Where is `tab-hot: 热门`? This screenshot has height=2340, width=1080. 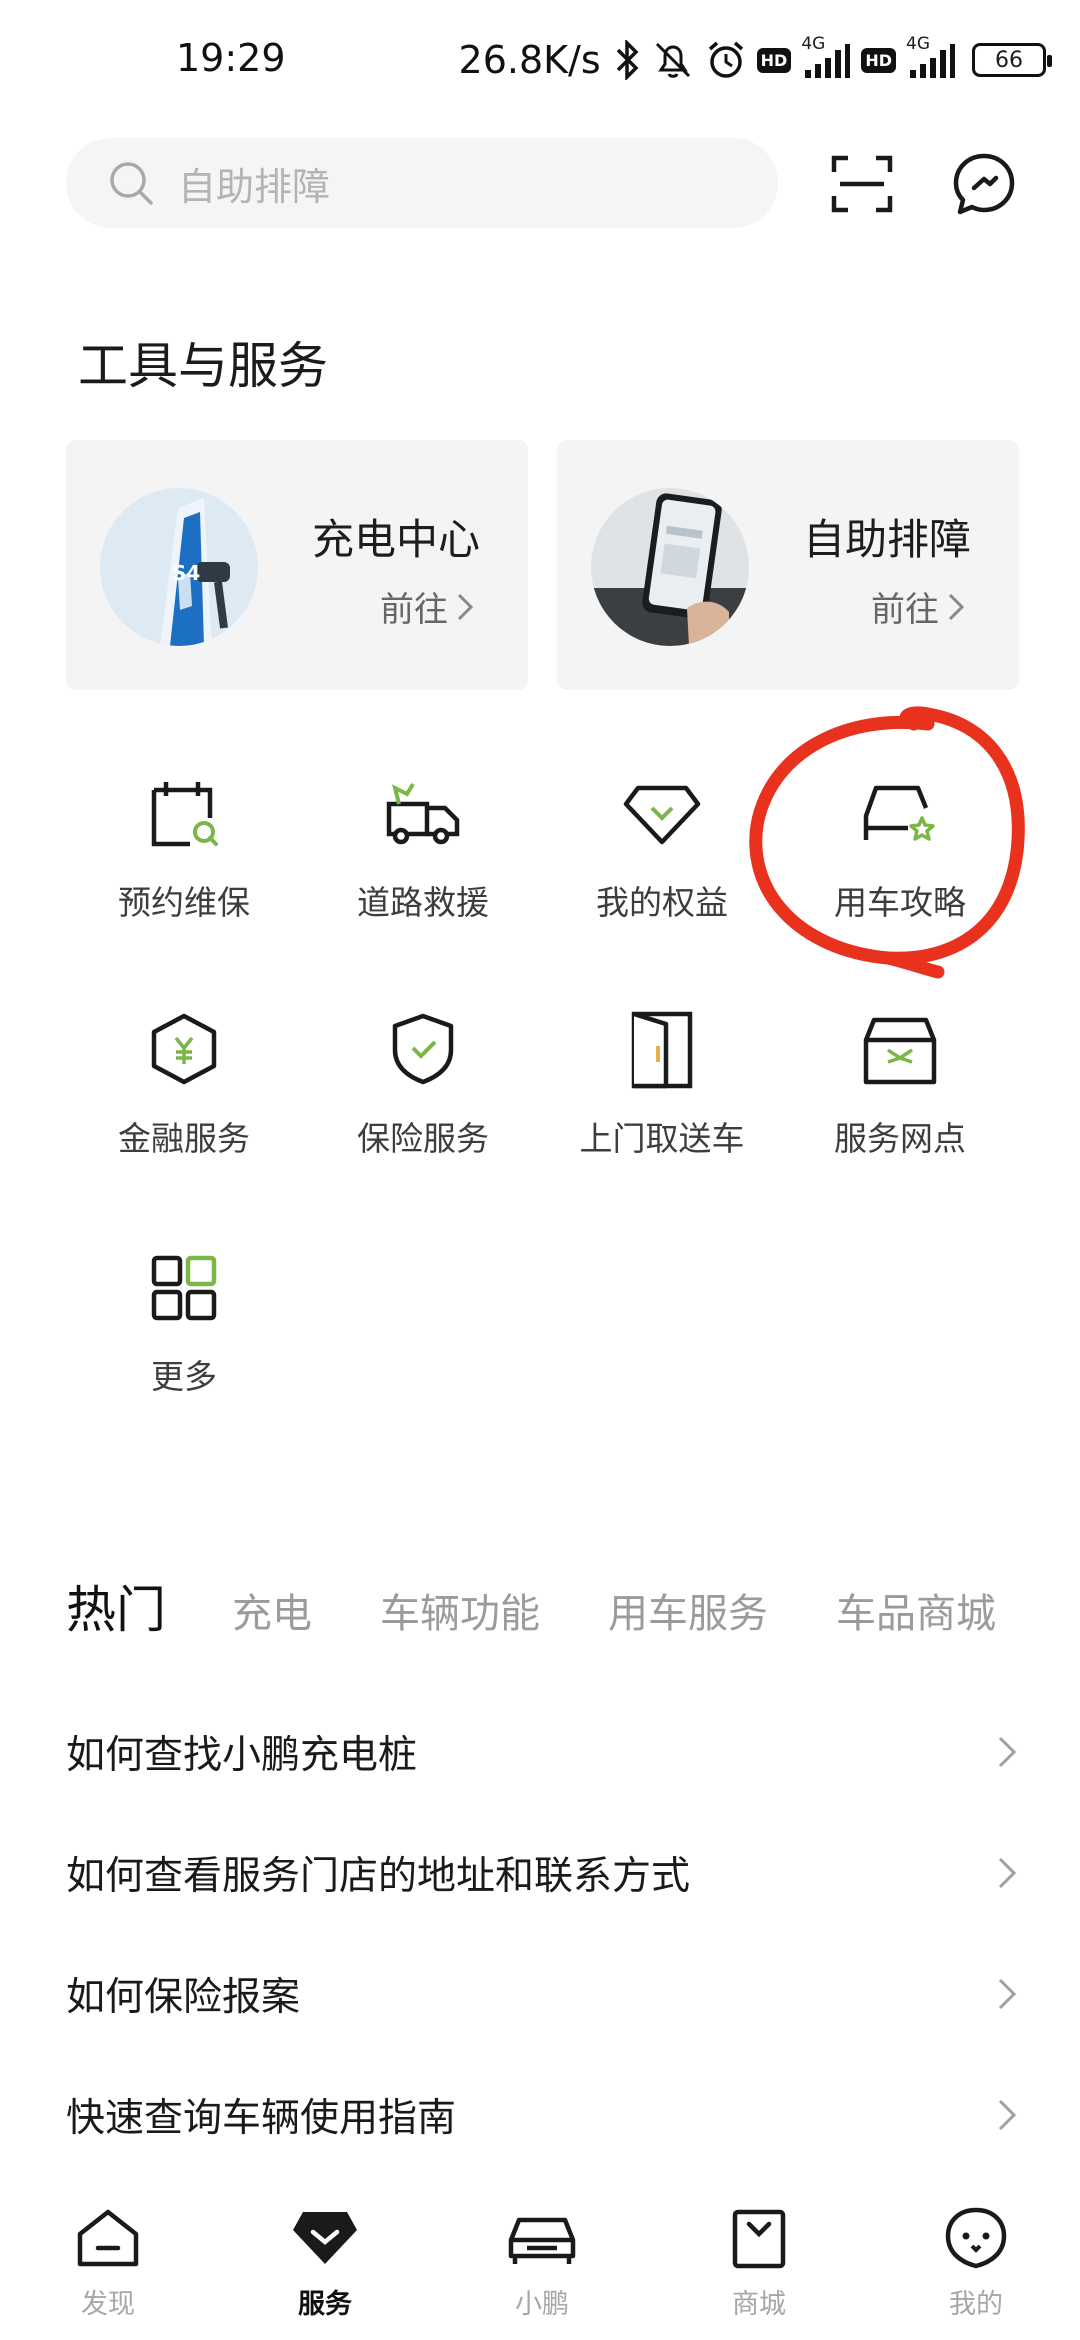
tab-hot: 热门 is located at coordinates (116, 1606).